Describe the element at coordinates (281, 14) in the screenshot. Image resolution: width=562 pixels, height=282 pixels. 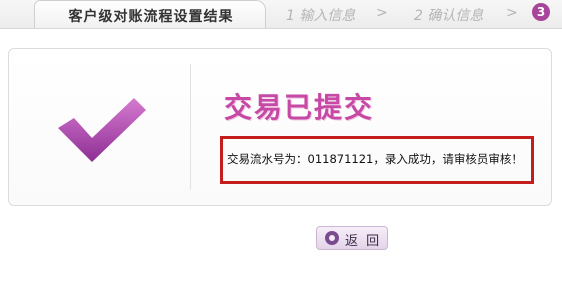
I see `step-bar: 客户级对账流程设置结果 1 输入信息 > 2 确认信息 > 3` at that location.